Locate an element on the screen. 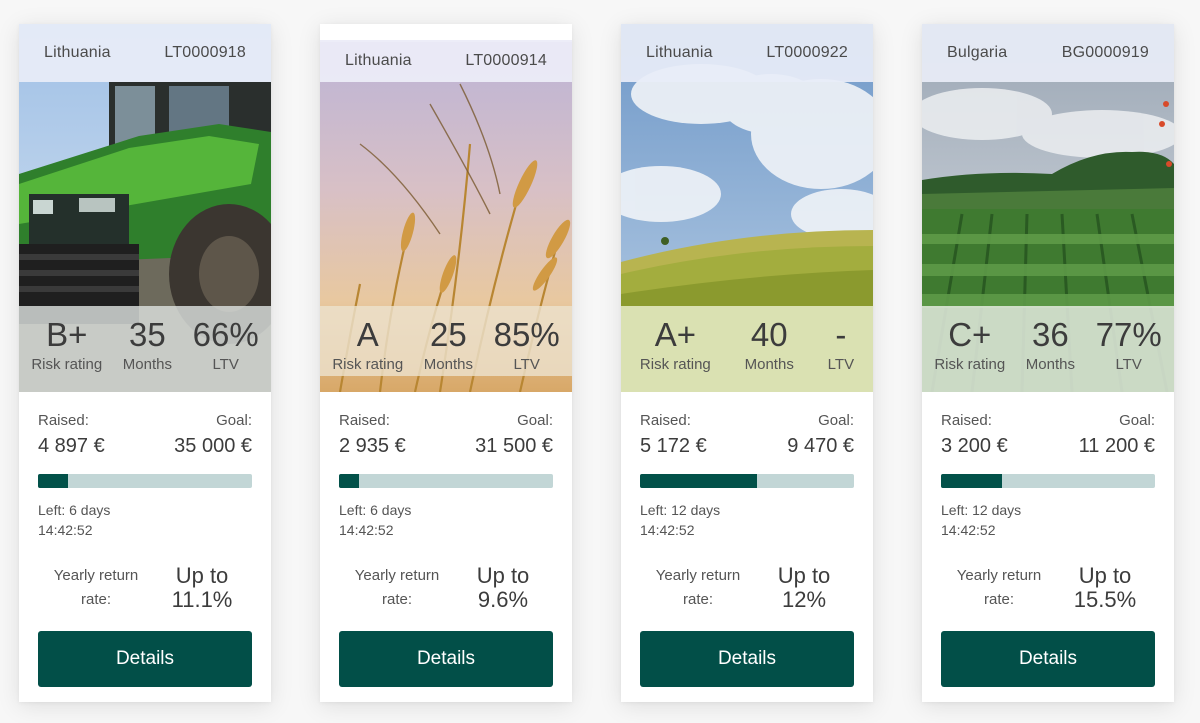  raised-amount: 2 935 € is located at coordinates (372, 446).